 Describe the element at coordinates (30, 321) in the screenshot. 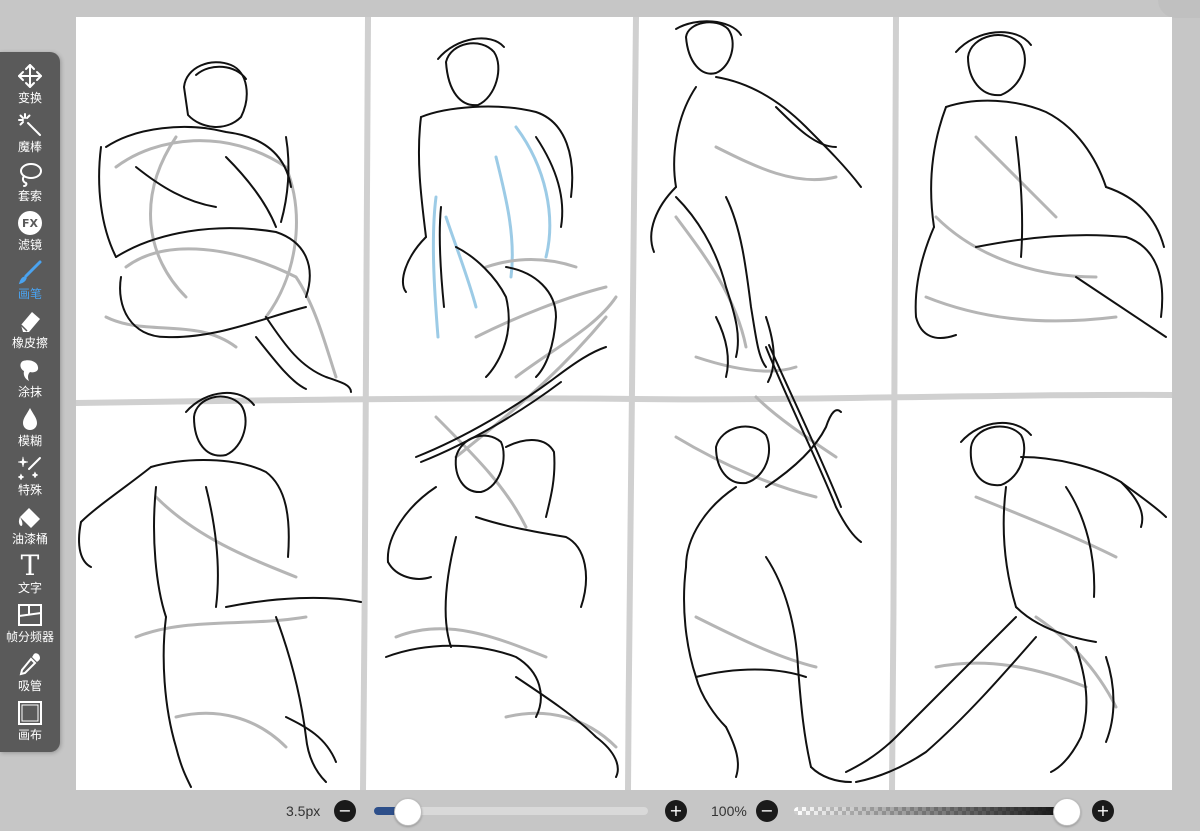

I see `eraser-icon` at that location.